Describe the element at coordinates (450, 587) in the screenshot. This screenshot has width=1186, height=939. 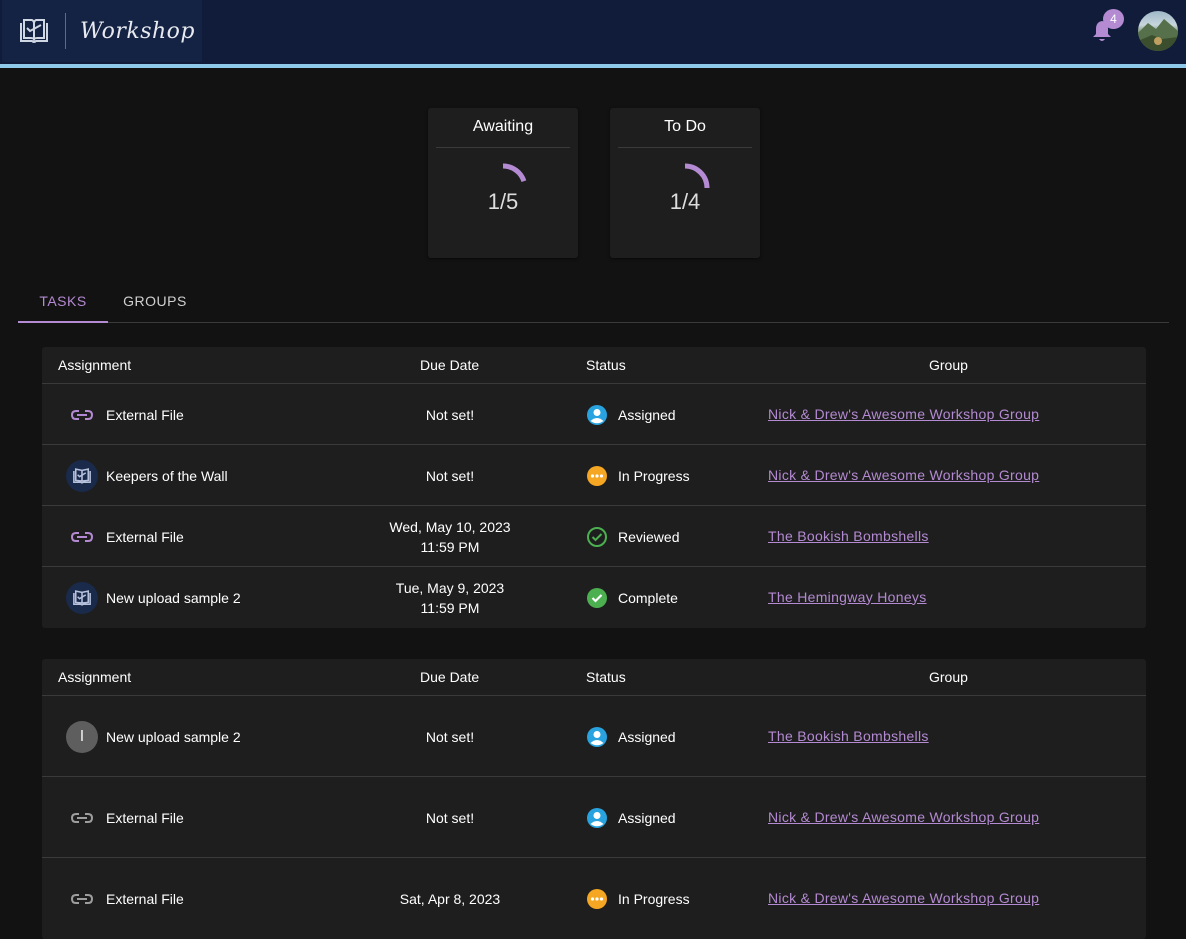
I see `due-date-line: Tue, May 9, 2023` at that location.